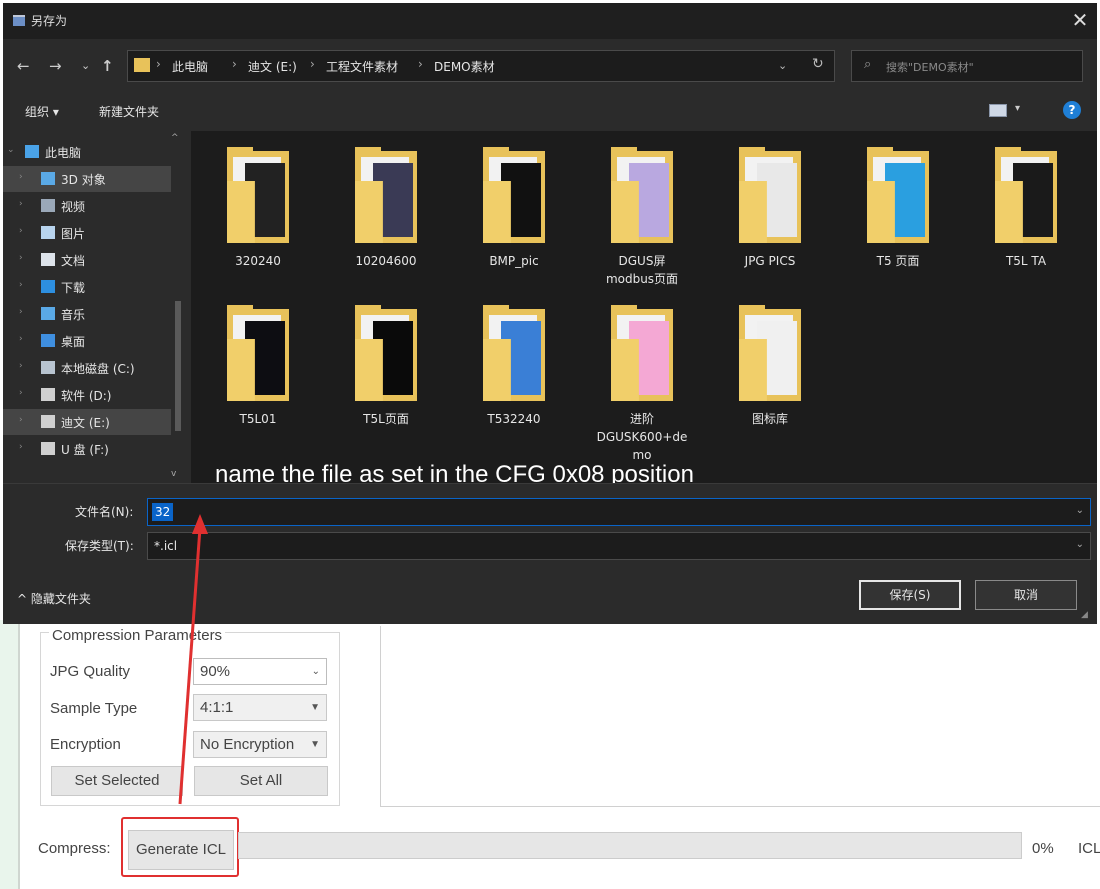 This screenshot has height=889, width=1100. I want to click on left-strip, so click(9, 754).